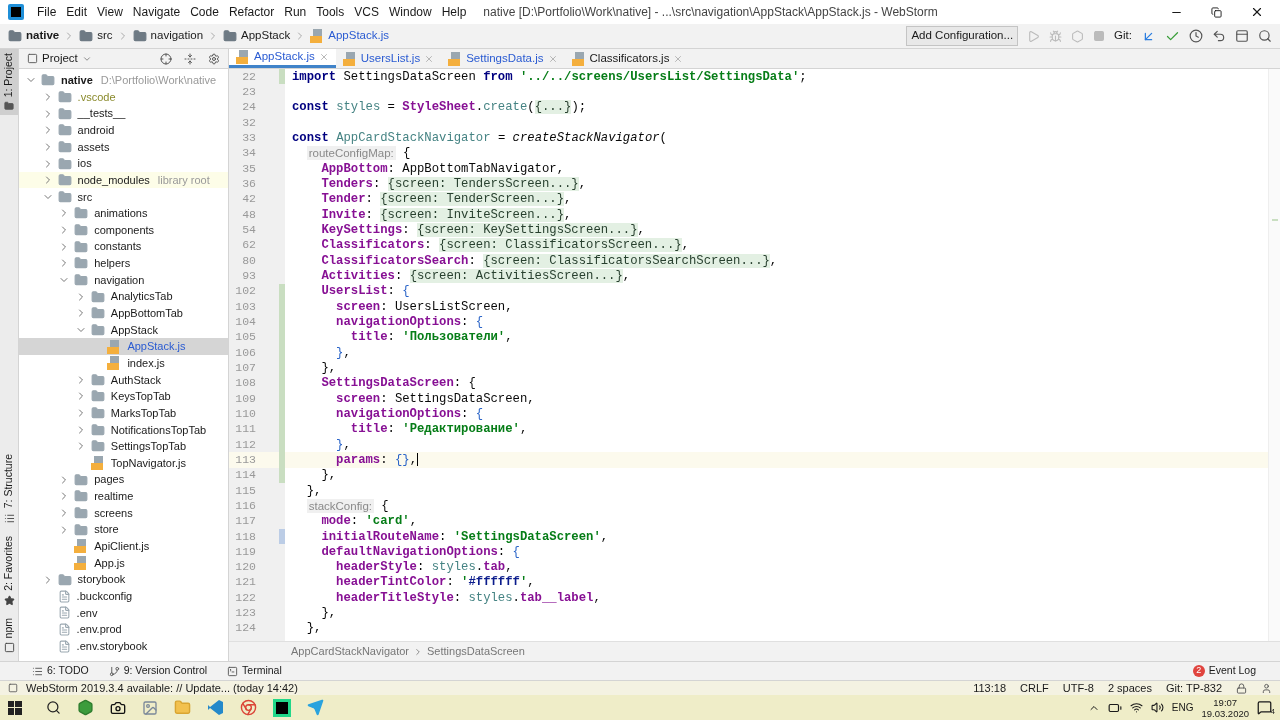  What do you see at coordinates (483, 183) in the screenshot?
I see `folded-code: {screen: TendersScreen...}` at bounding box center [483, 183].